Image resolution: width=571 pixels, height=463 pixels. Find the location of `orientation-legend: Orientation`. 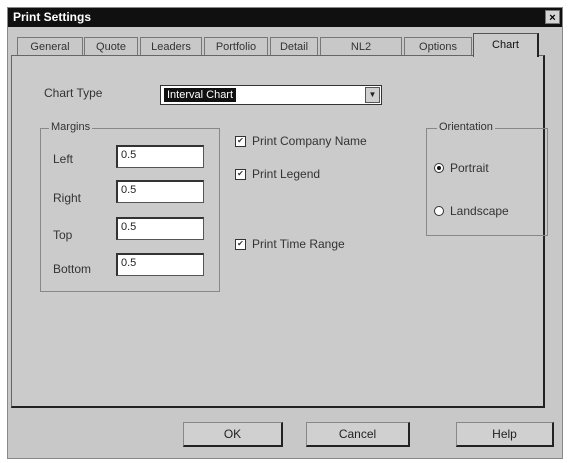

orientation-legend: Orientation is located at coordinates (466, 127).